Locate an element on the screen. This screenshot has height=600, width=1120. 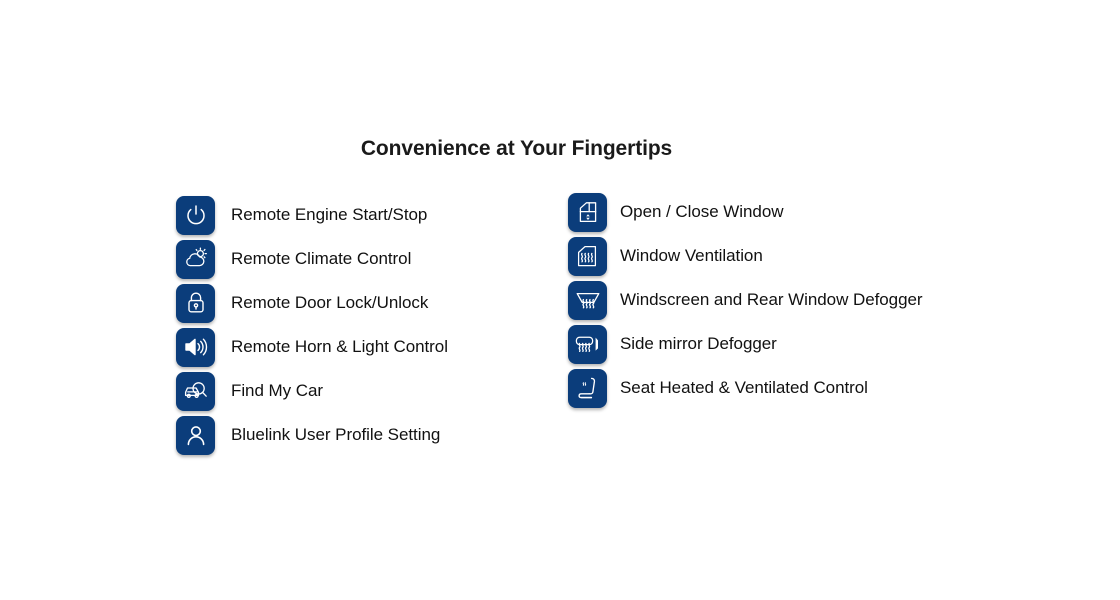
feature-item-window-ventilation: Window Ventilation is located at coordinates (745, 256).